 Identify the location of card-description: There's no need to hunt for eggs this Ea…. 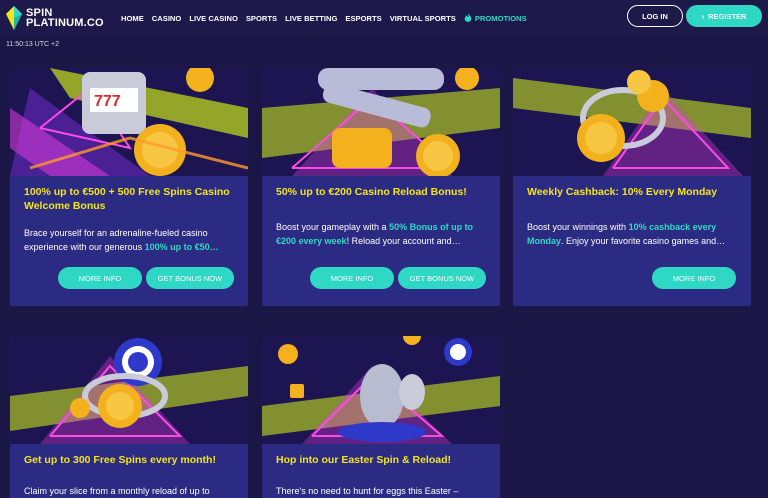
(382, 491).